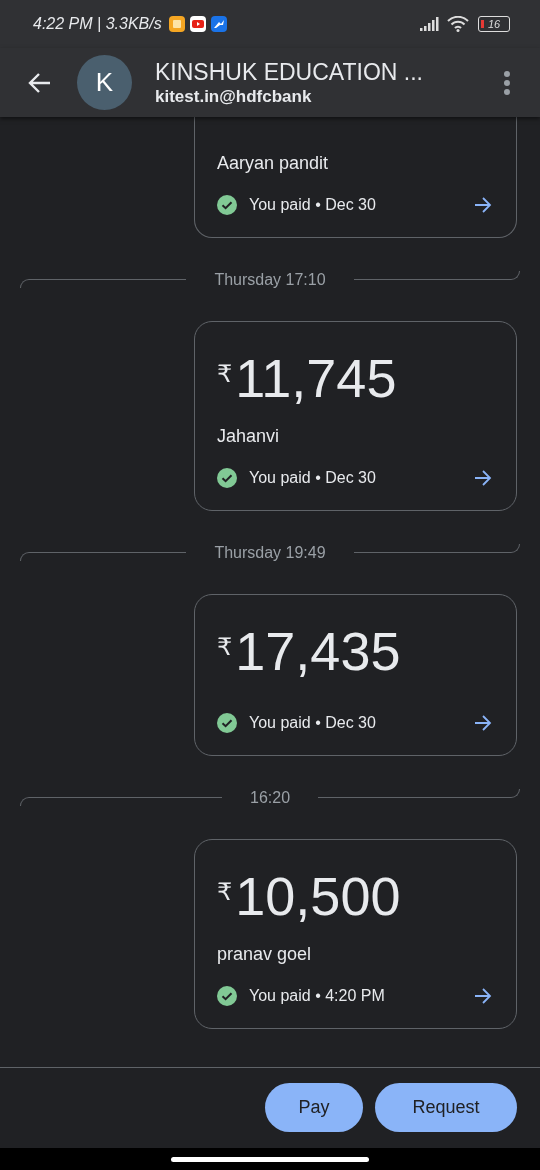  Describe the element at coordinates (446, 1107) in the screenshot. I see `request-button: Request` at that location.